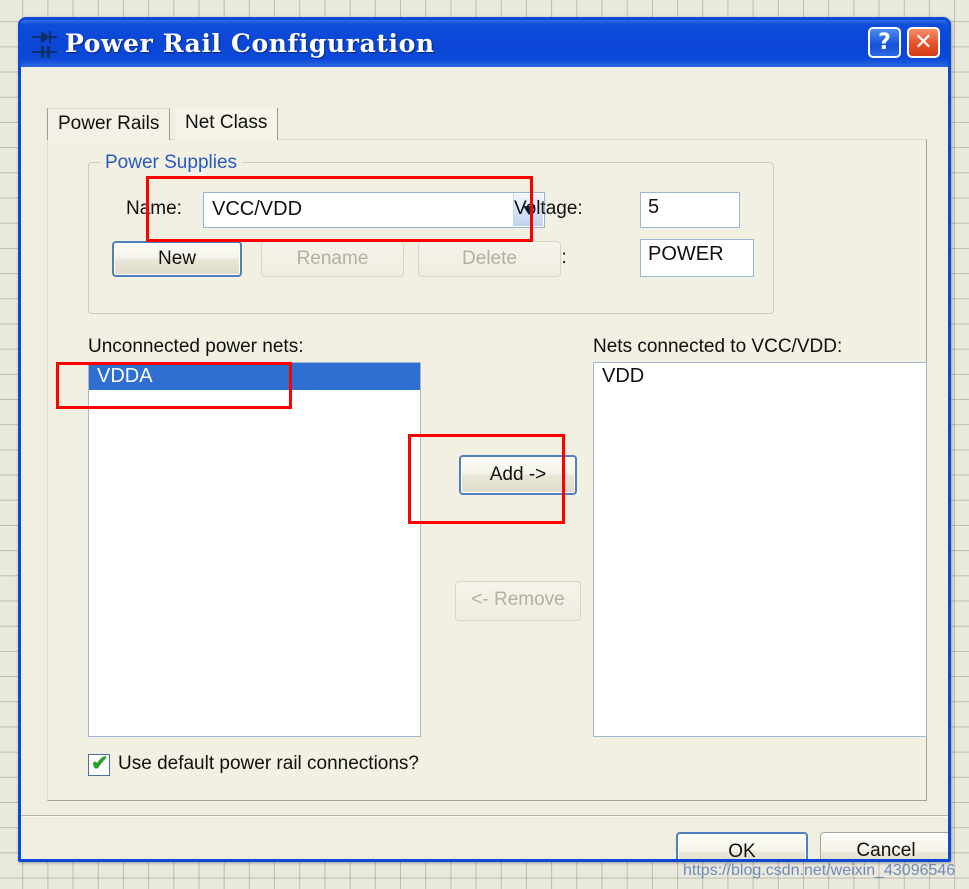 Image resolution: width=969 pixels, height=889 pixels. Describe the element at coordinates (484, 816) in the screenshot. I see `button-bar-separator` at that location.